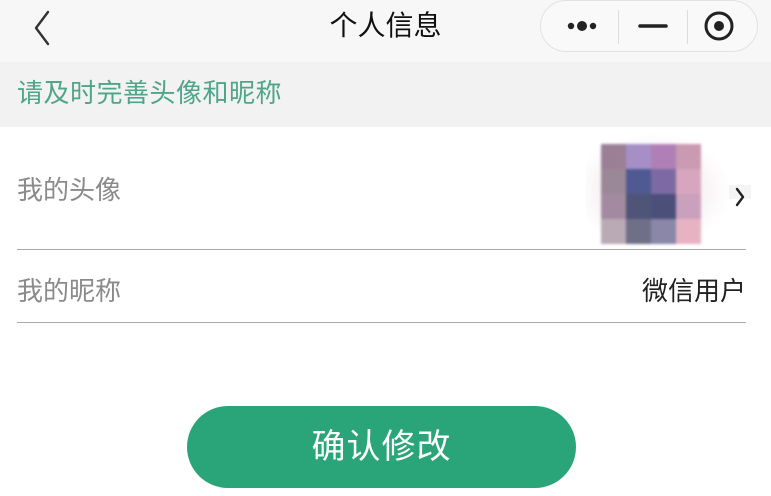 This screenshot has width=771, height=496. Describe the element at coordinates (385, 31) in the screenshot. I see `navigation-bar: 个人信息` at that location.